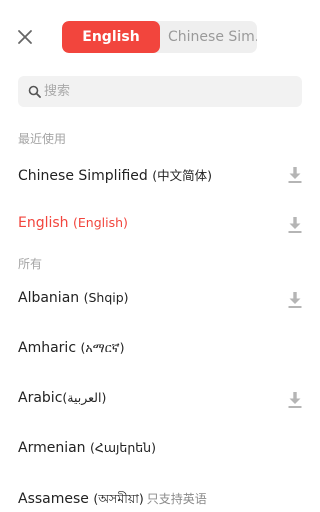 The width and height of the screenshot is (320, 512). I want to click on language-label: English (English), so click(73, 223).